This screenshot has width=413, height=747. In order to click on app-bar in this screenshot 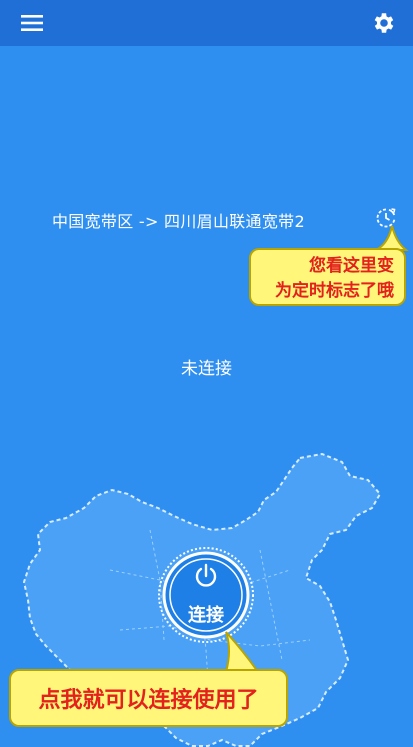, I will do `click(206, 23)`.